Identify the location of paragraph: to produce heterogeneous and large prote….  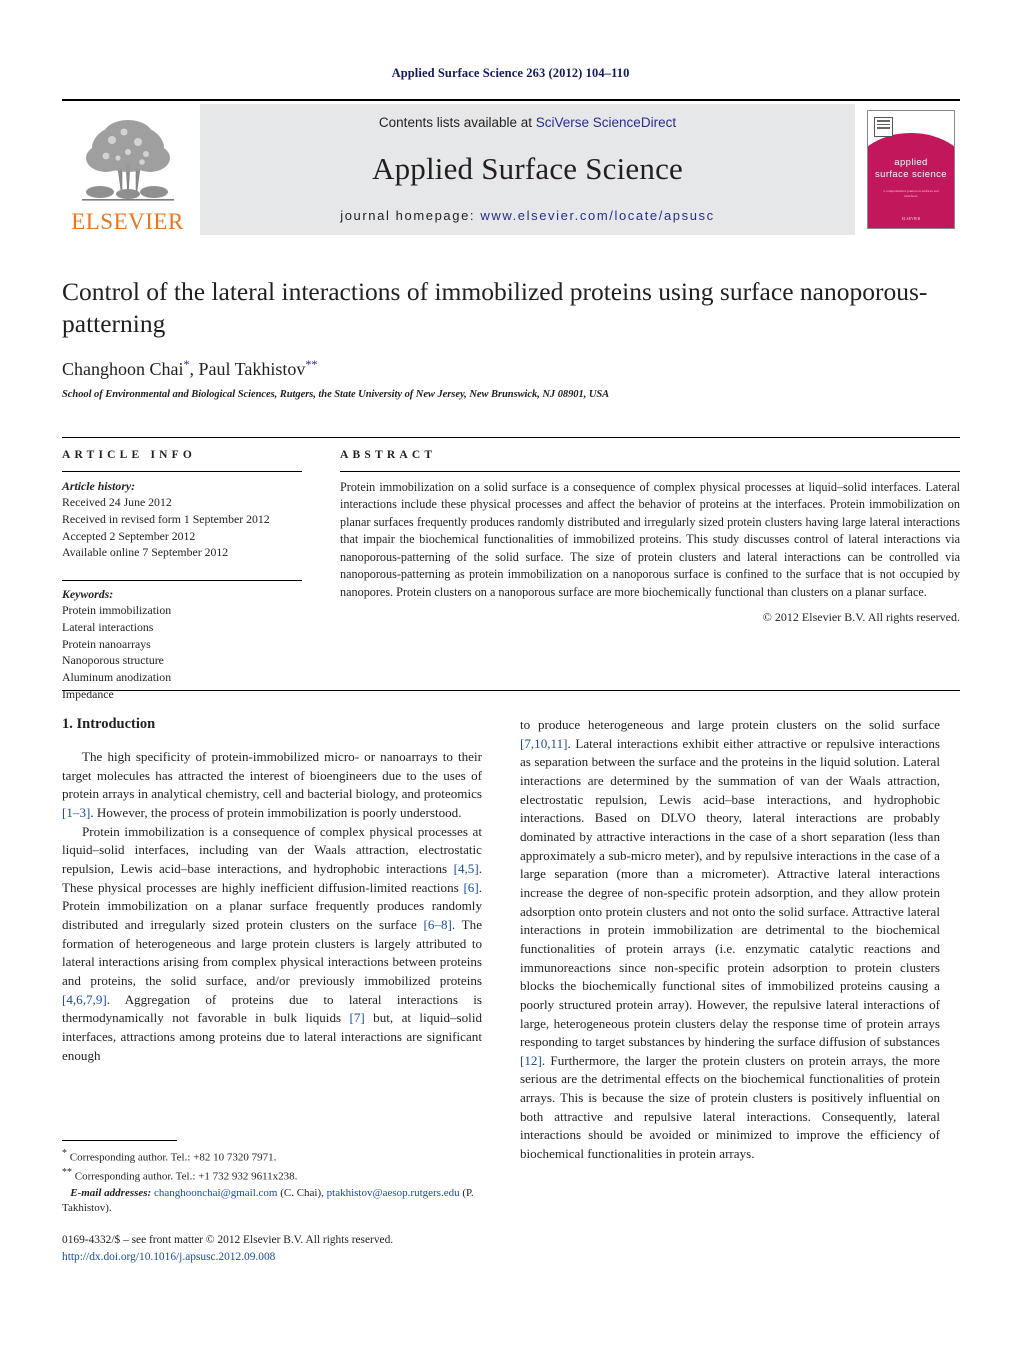
(730, 939).